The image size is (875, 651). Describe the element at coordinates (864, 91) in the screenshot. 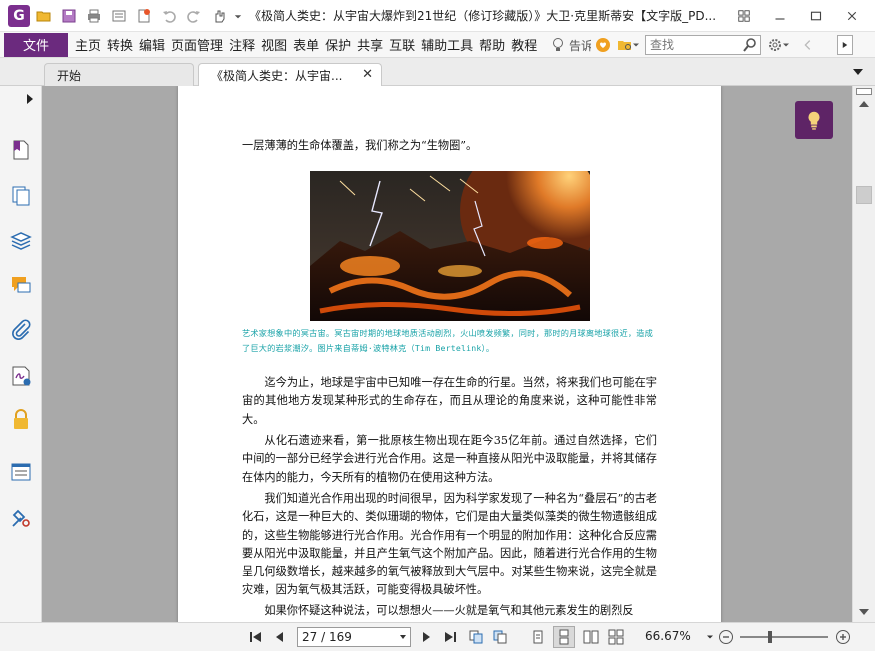

I see `scroll-split-handle` at that location.